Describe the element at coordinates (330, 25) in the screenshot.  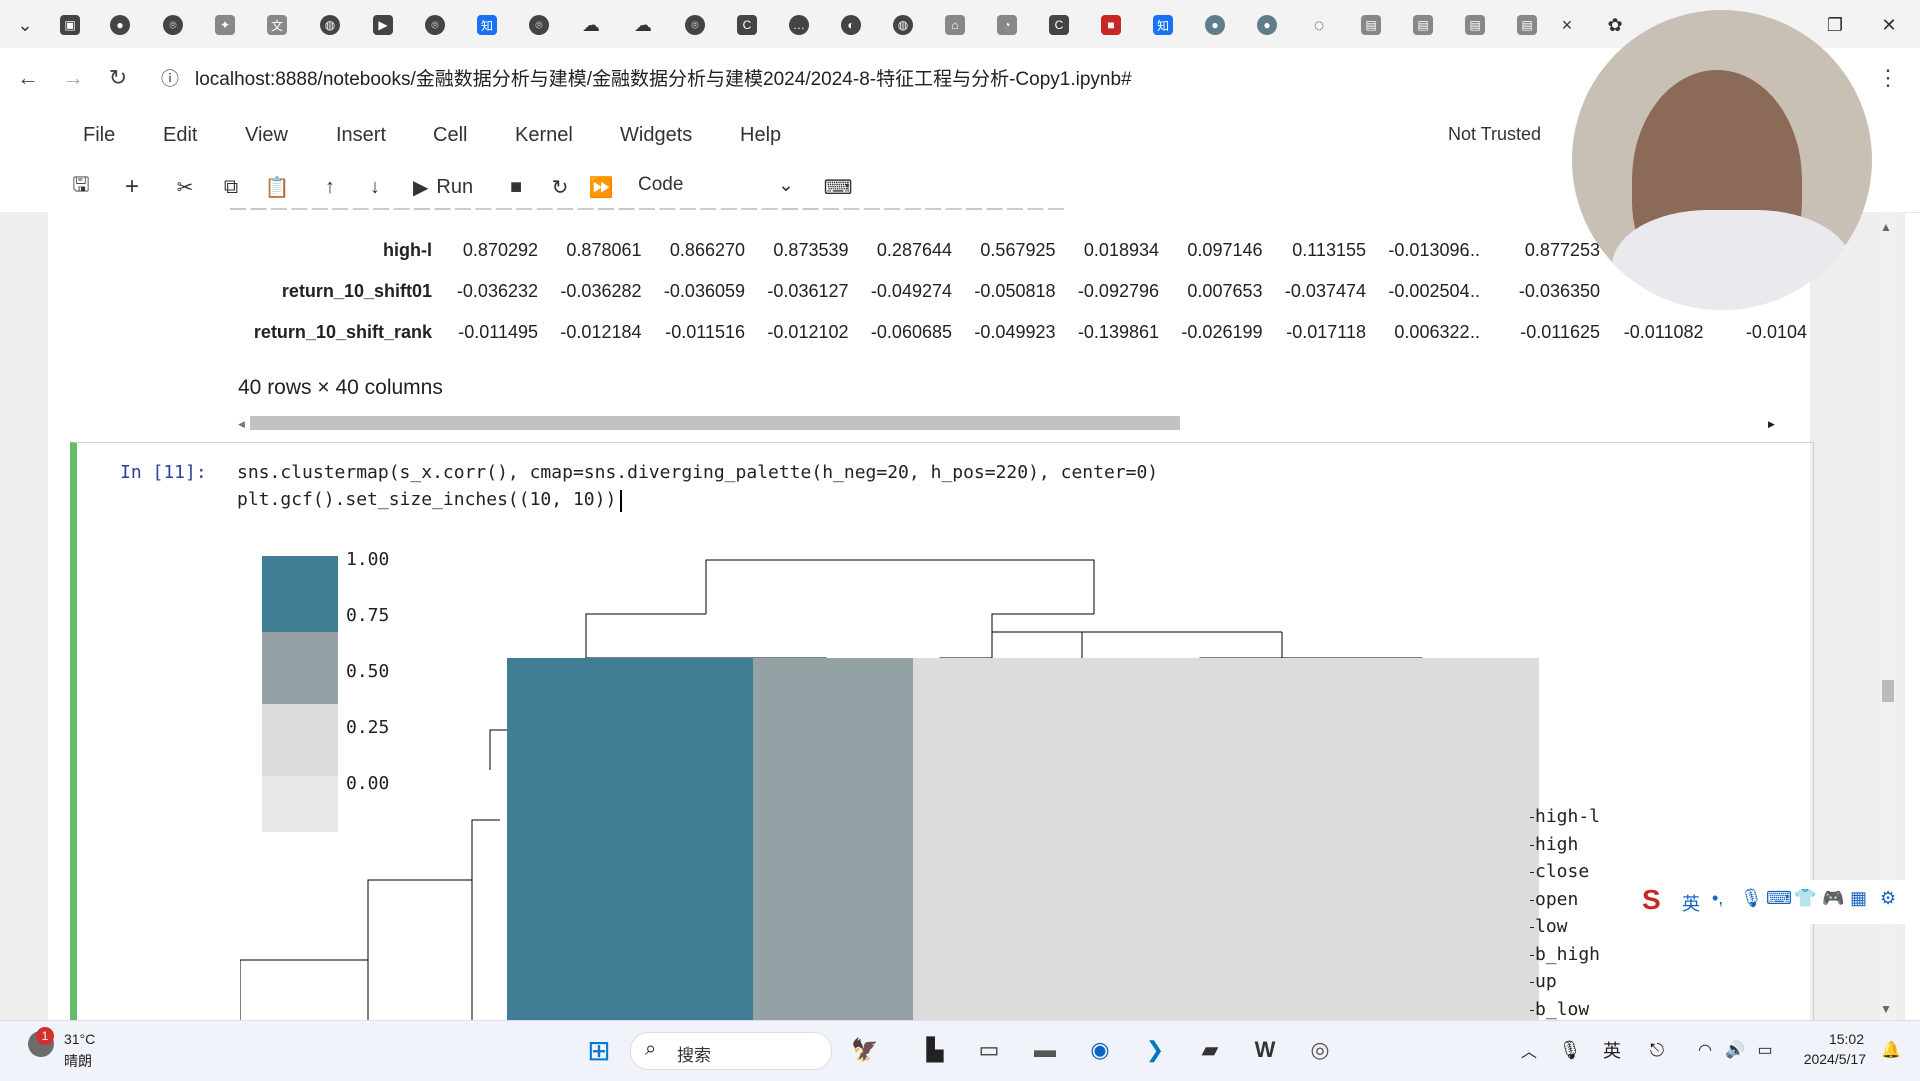
I see `tab-globe-icon: ◍` at that location.